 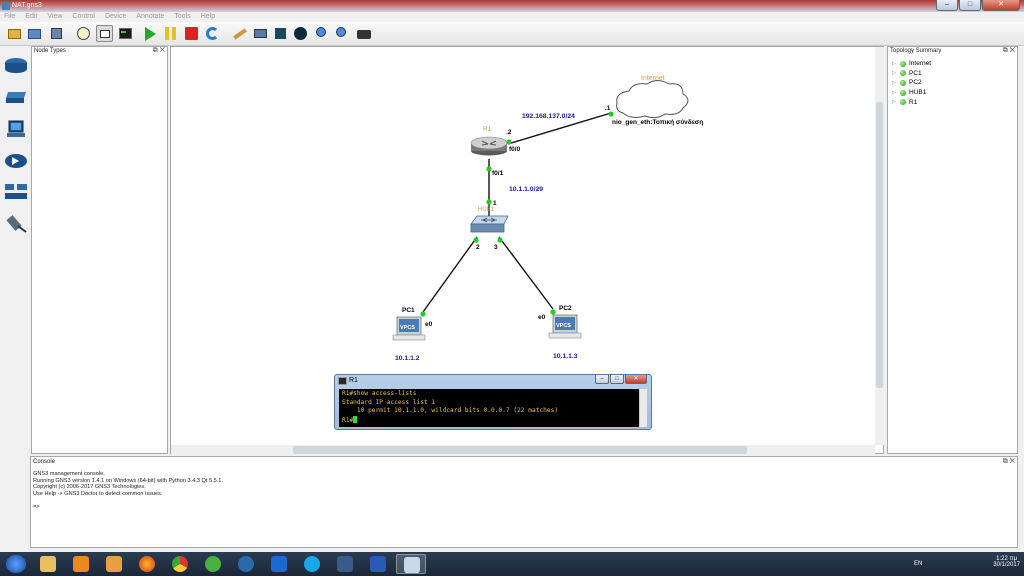 I want to click on menu-tools: Tools, so click(x=182, y=17).